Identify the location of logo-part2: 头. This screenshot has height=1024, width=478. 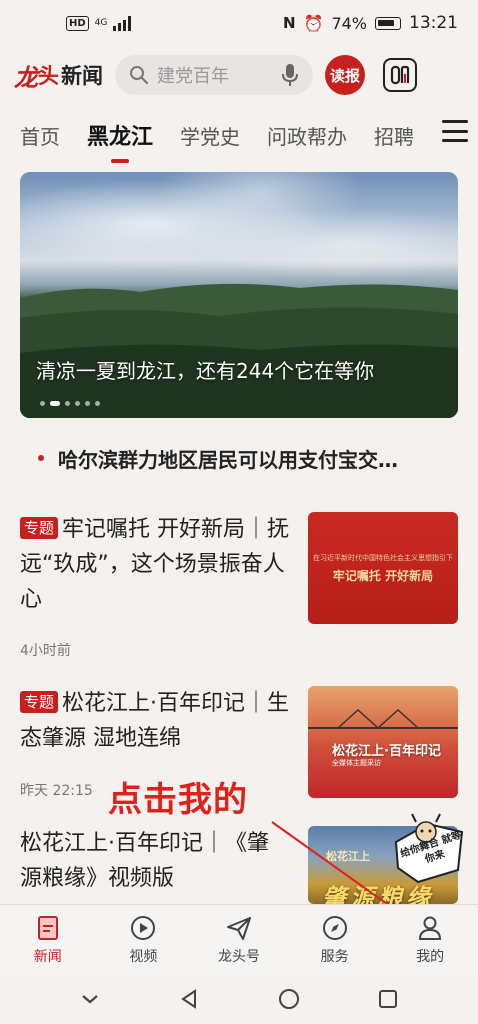
(48, 76).